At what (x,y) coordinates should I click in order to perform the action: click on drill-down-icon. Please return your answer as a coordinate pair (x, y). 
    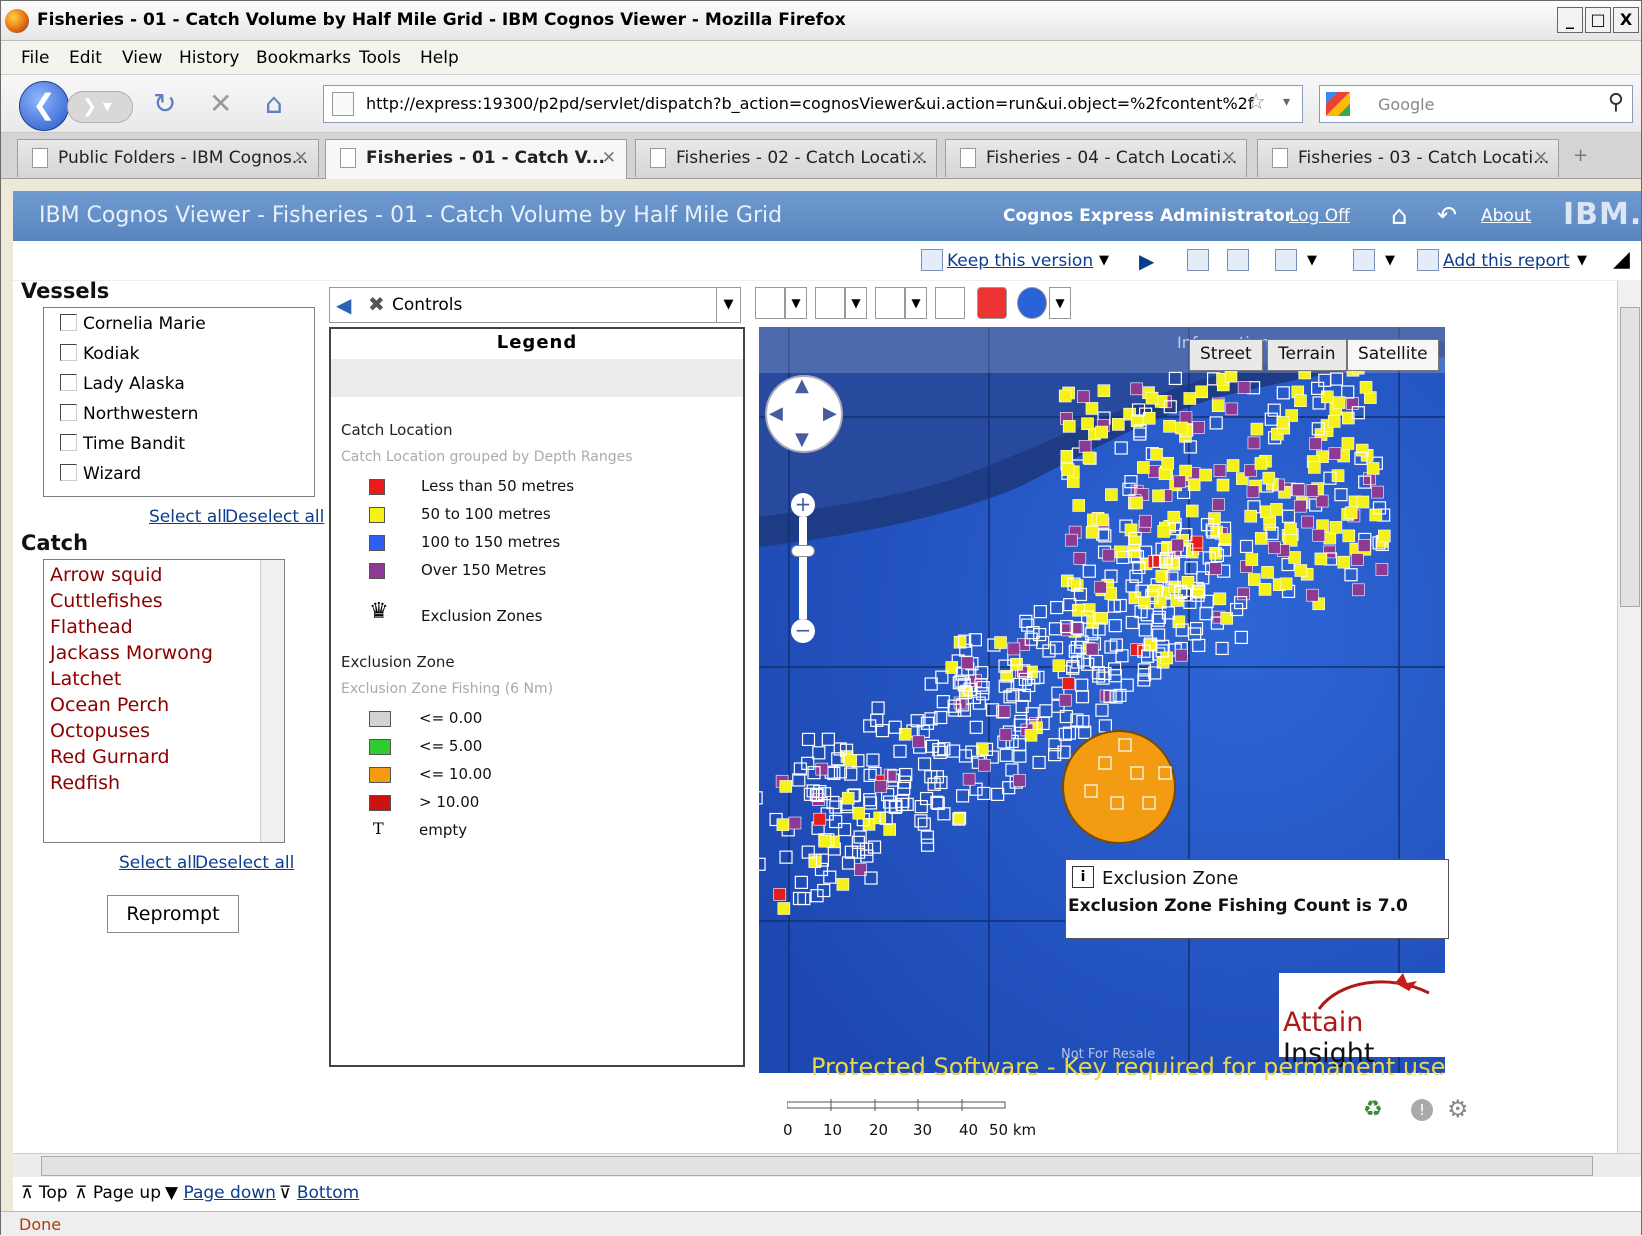
    Looking at the image, I should click on (1198, 260).